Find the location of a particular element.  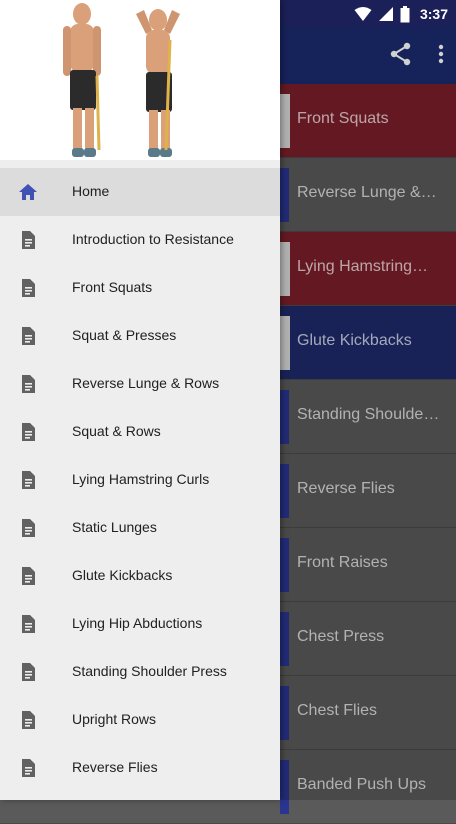

menu-item-label: Upright Rows is located at coordinates (114, 719).